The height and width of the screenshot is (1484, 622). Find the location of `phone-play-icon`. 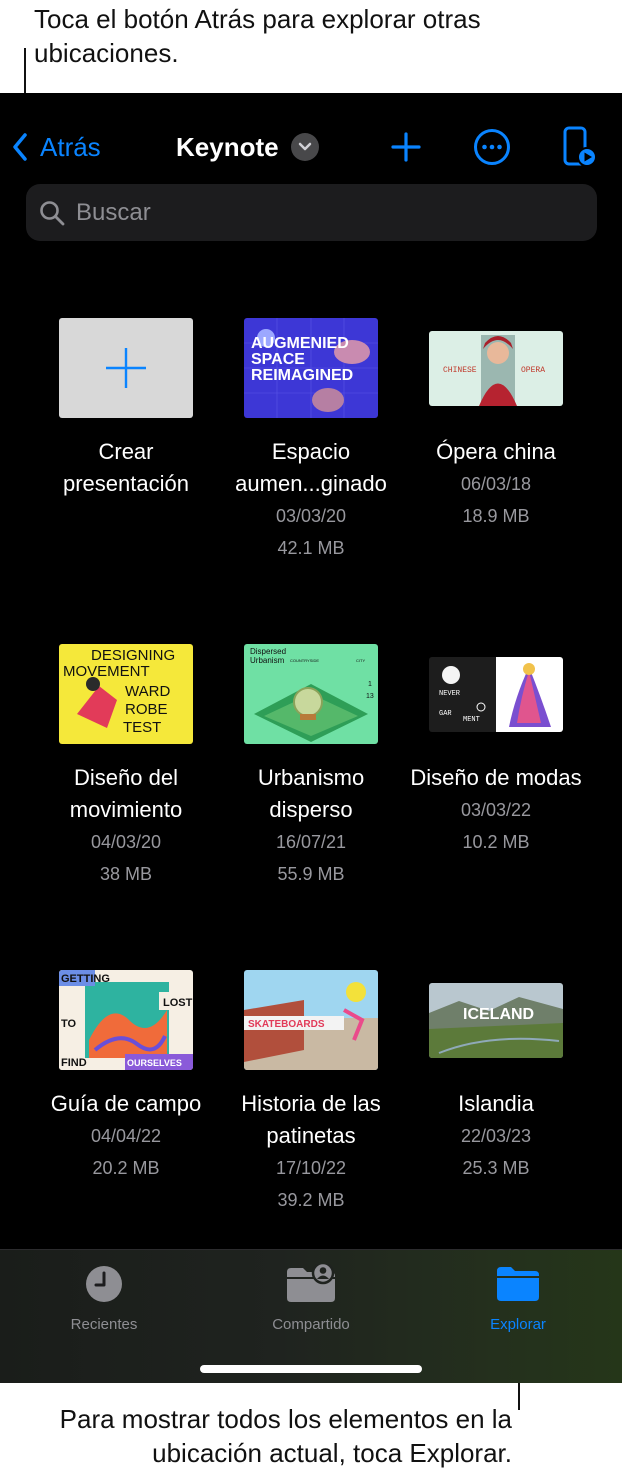

phone-play-icon is located at coordinates (580, 146).